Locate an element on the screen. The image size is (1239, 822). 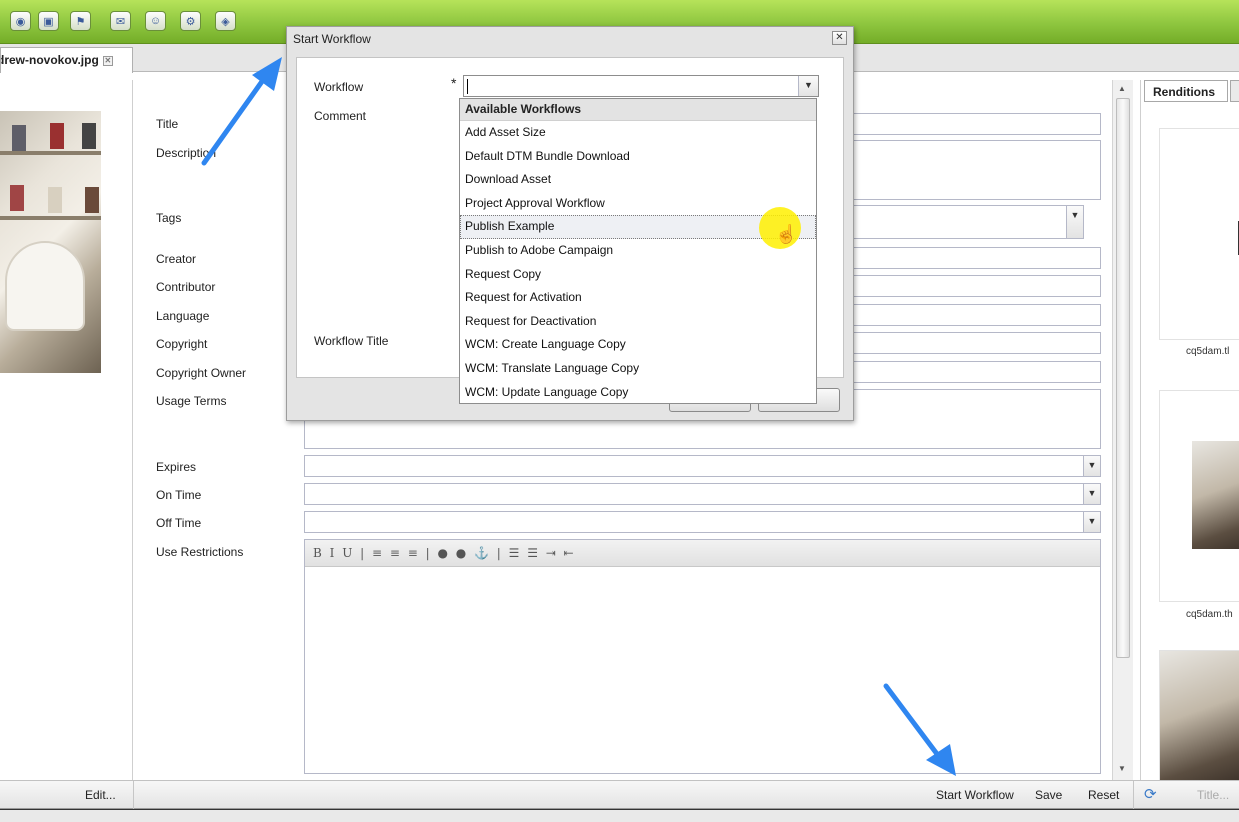
required-marker: * is located at coordinates (454, 83).